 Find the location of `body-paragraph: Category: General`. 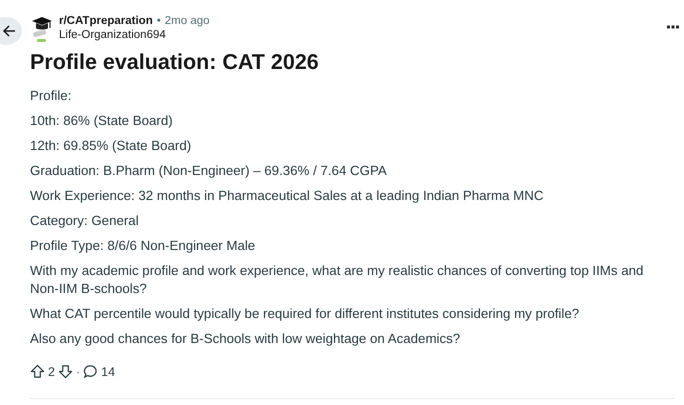

body-paragraph: Category: General is located at coordinates (85, 221).